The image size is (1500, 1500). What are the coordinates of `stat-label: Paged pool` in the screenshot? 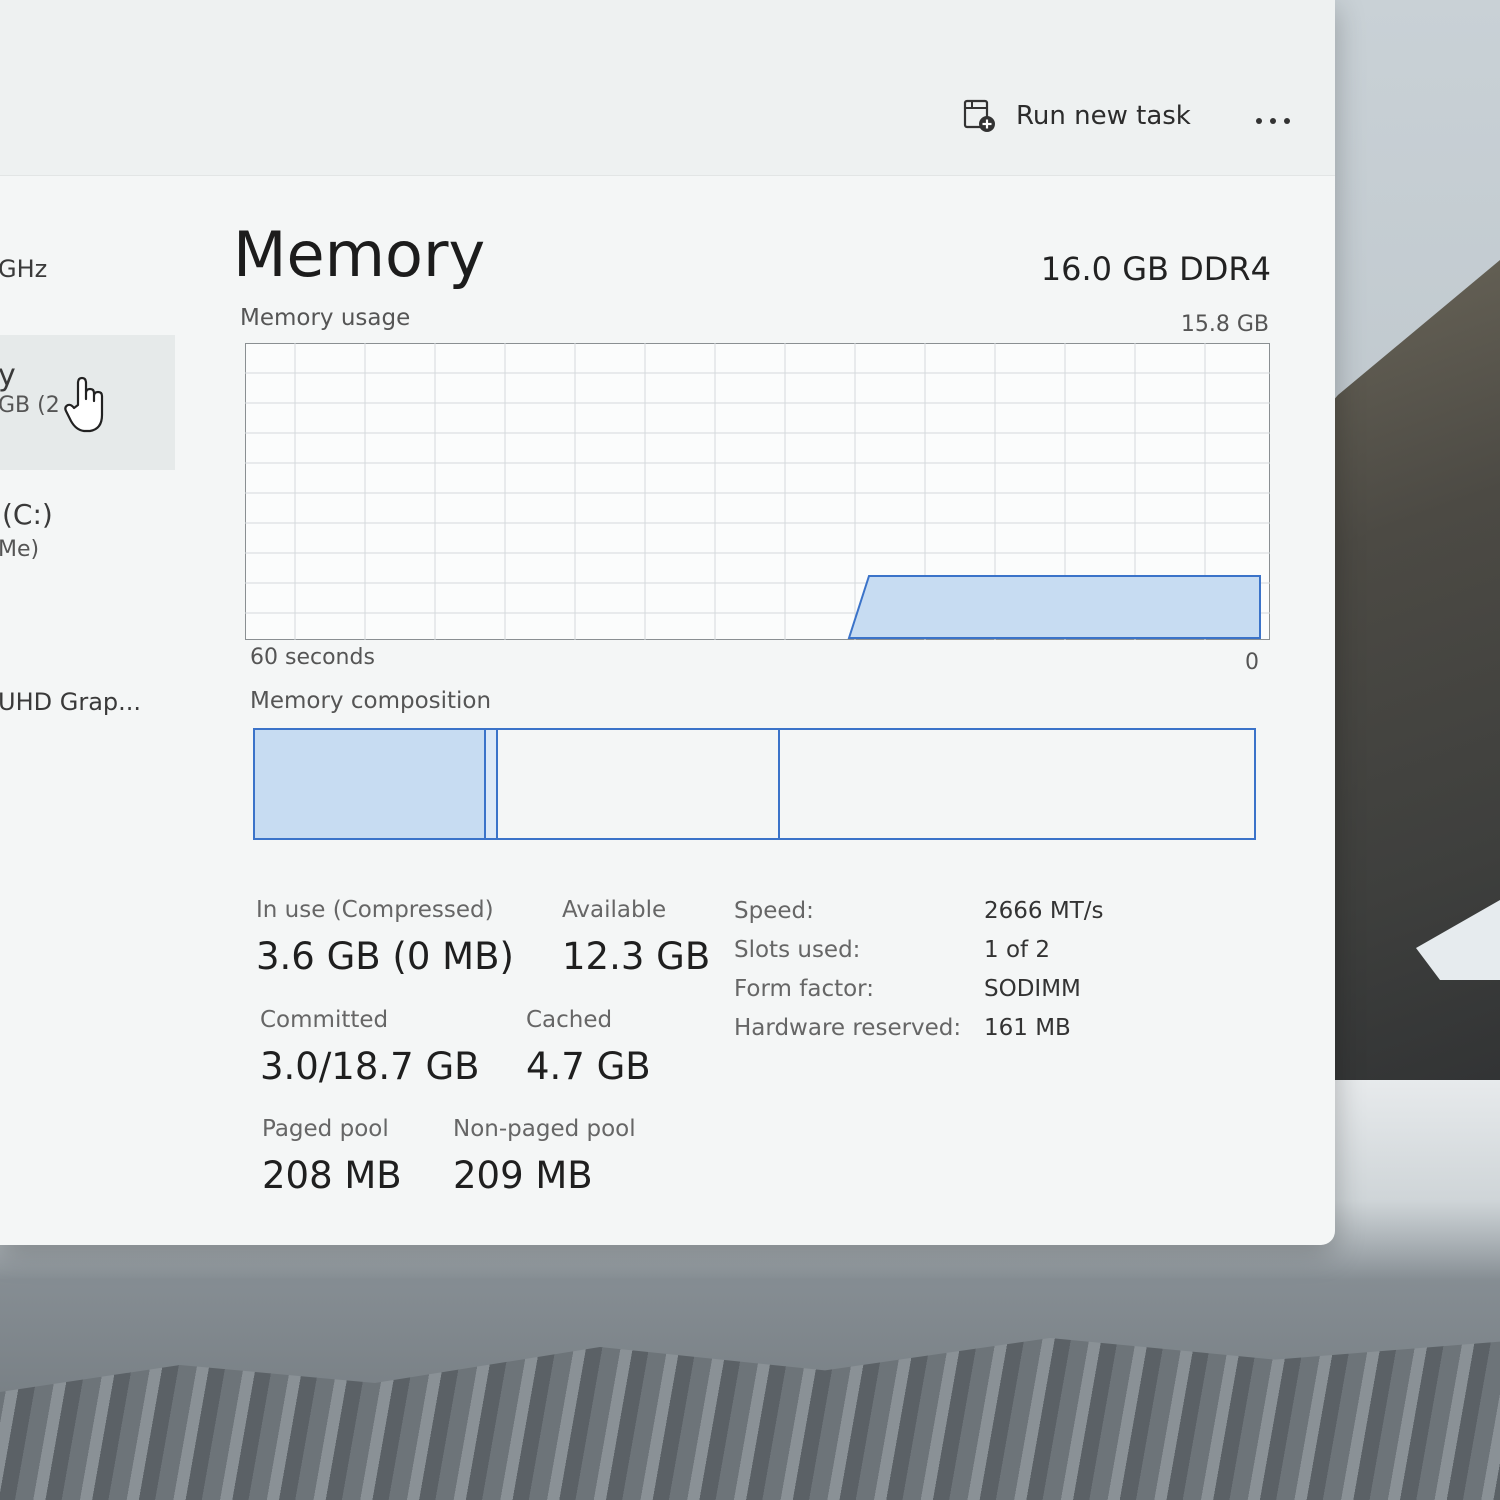 It's located at (325, 1129).